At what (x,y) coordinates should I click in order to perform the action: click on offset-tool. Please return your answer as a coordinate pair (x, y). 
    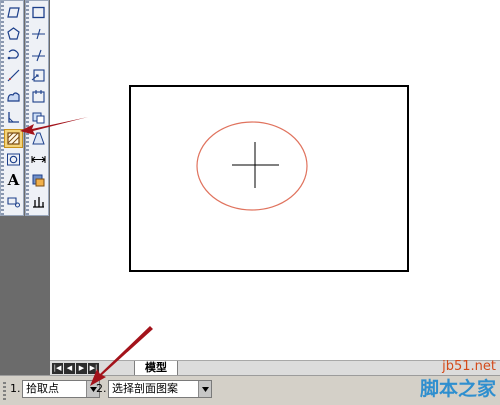
    Looking at the image, I should click on (38, 117).